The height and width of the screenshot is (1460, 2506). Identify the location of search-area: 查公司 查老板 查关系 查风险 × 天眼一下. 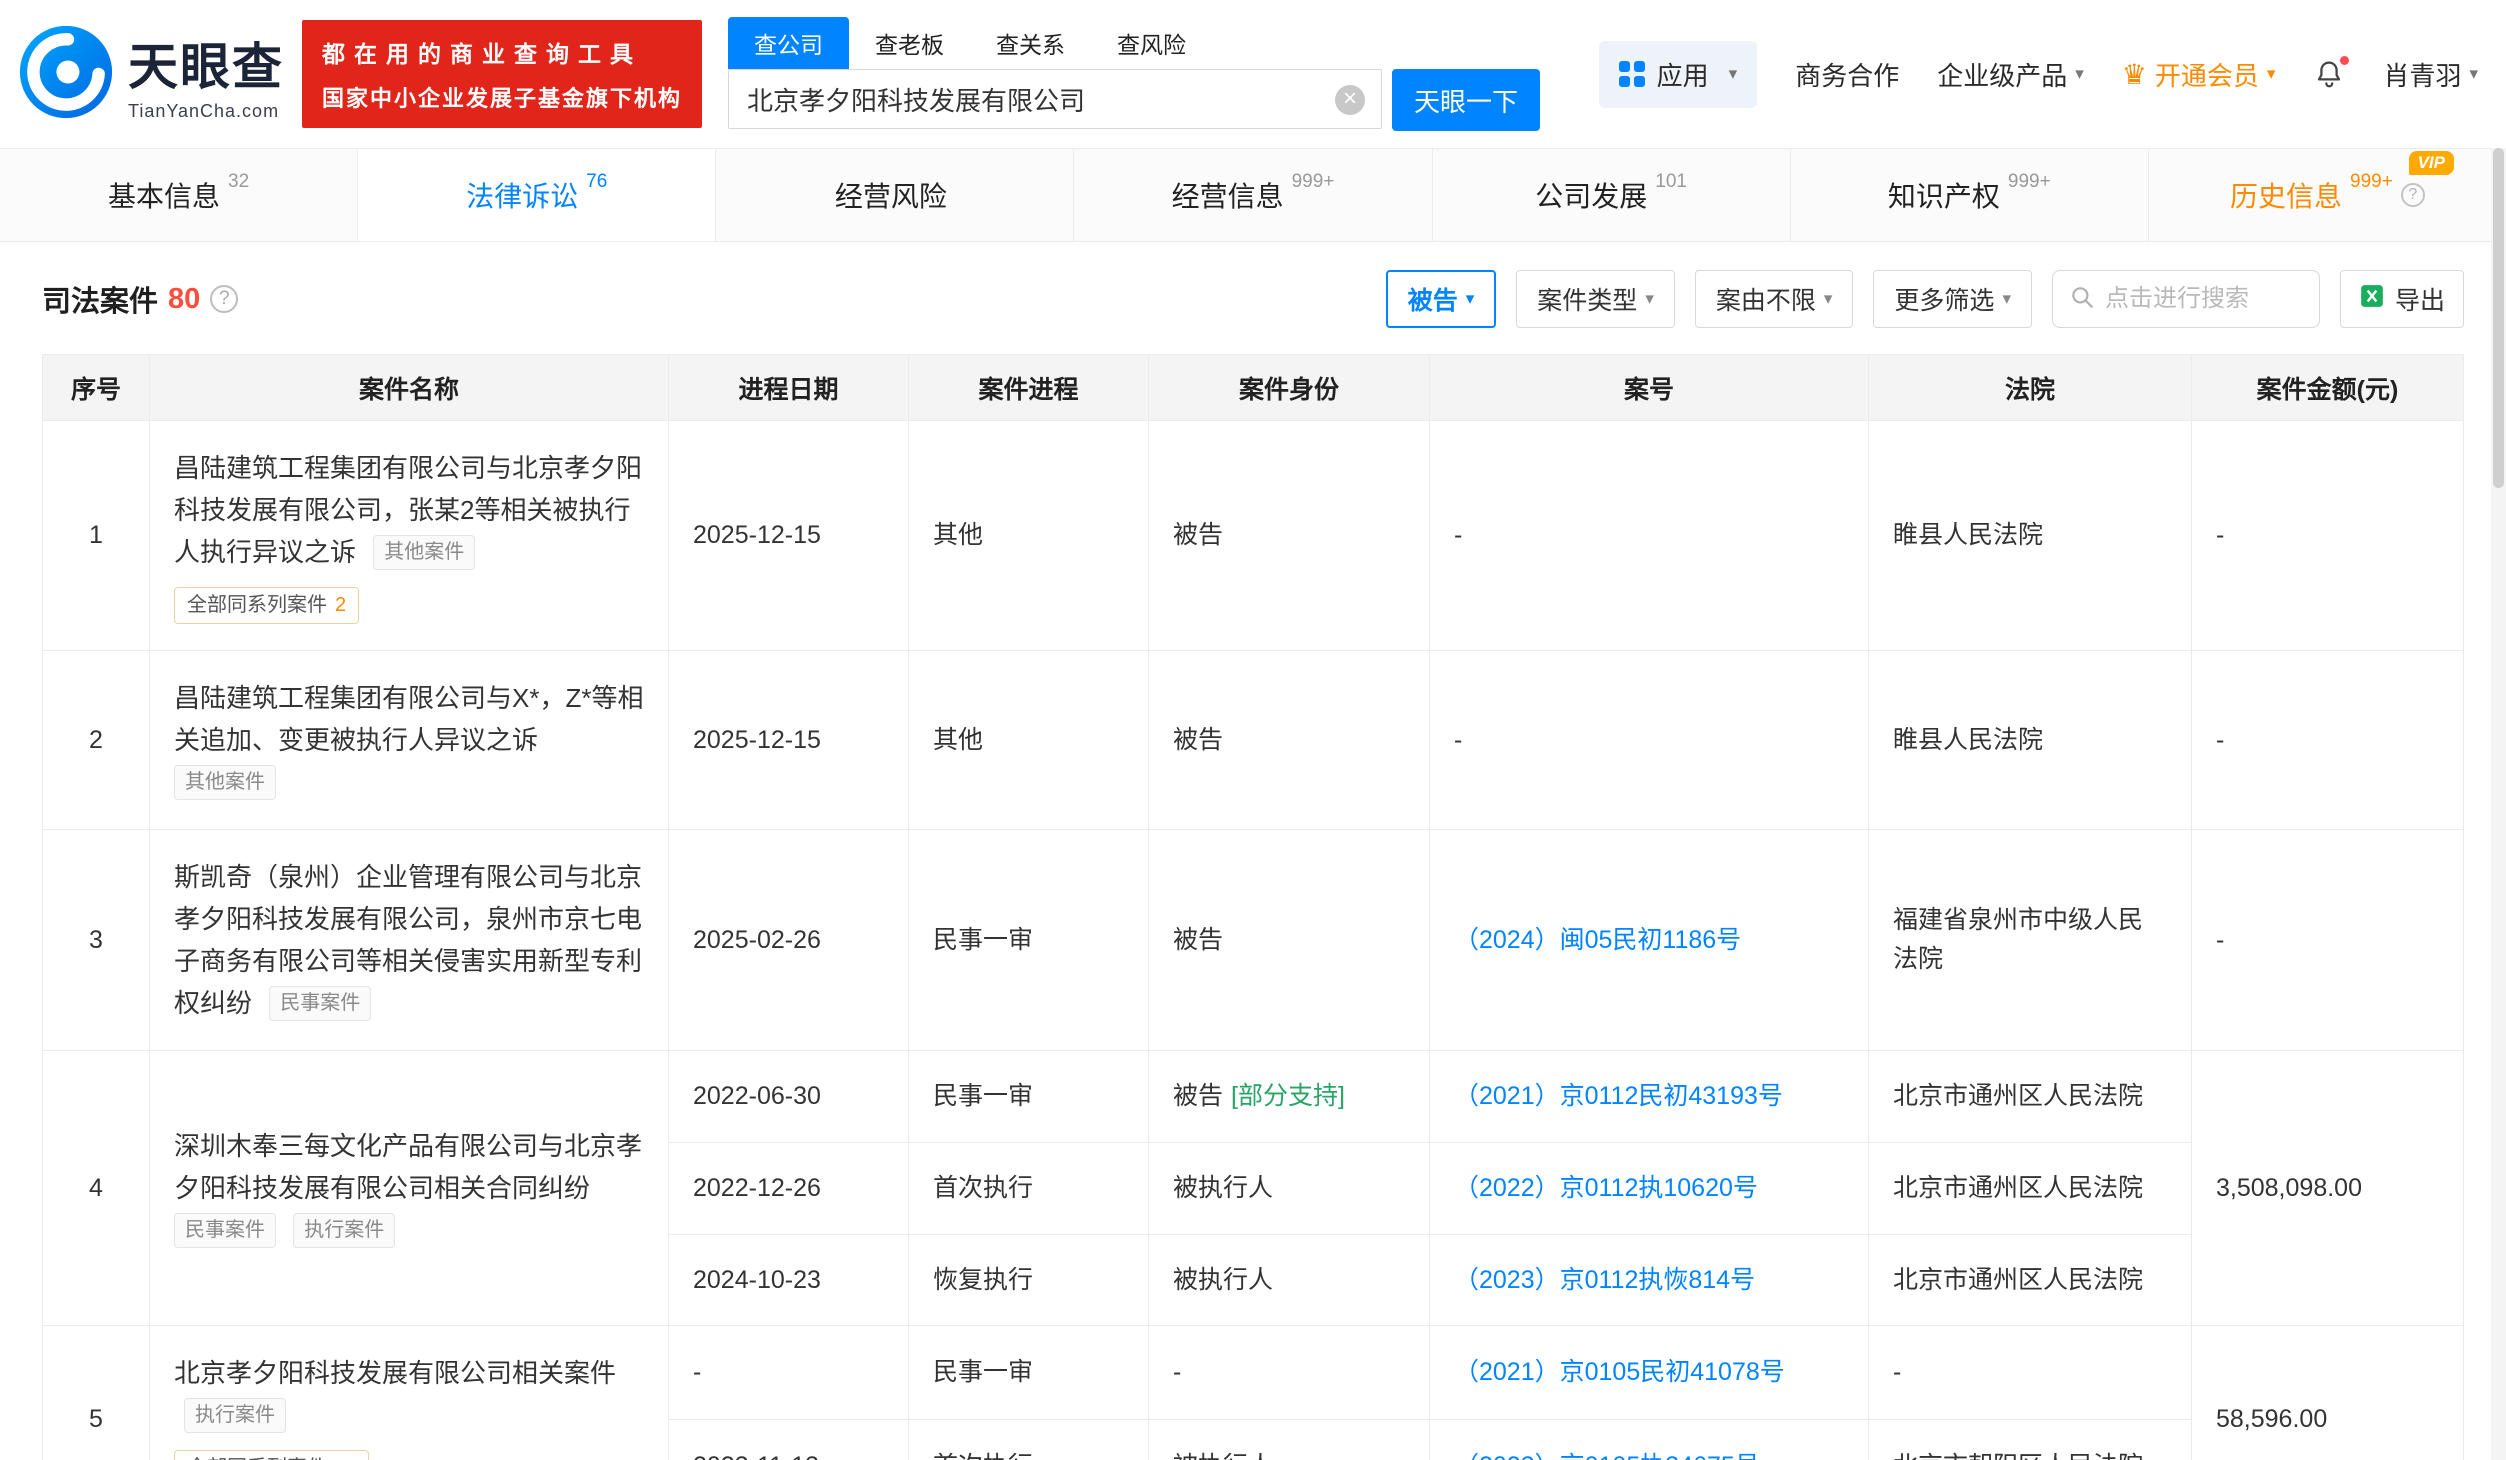
(1134, 74).